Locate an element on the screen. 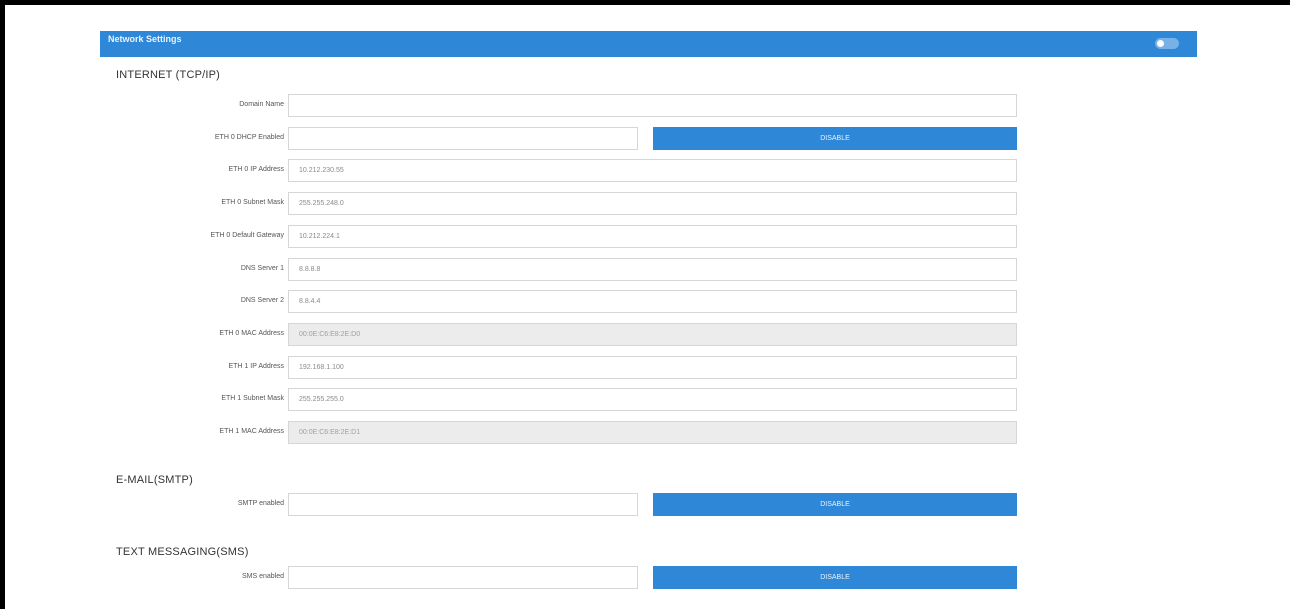 The image size is (1290, 609). eth1-mask-input: 255.255.255.0 is located at coordinates (652, 399).